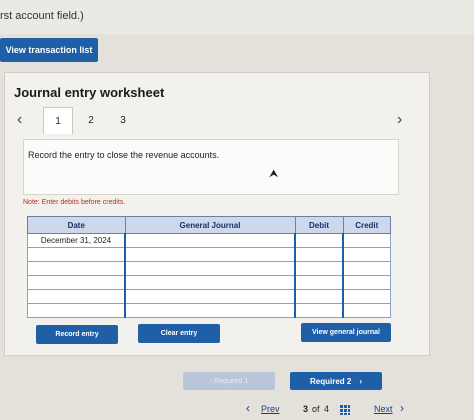  What do you see at coordinates (76, 225) in the screenshot?
I see `column-header-date: Date` at bounding box center [76, 225].